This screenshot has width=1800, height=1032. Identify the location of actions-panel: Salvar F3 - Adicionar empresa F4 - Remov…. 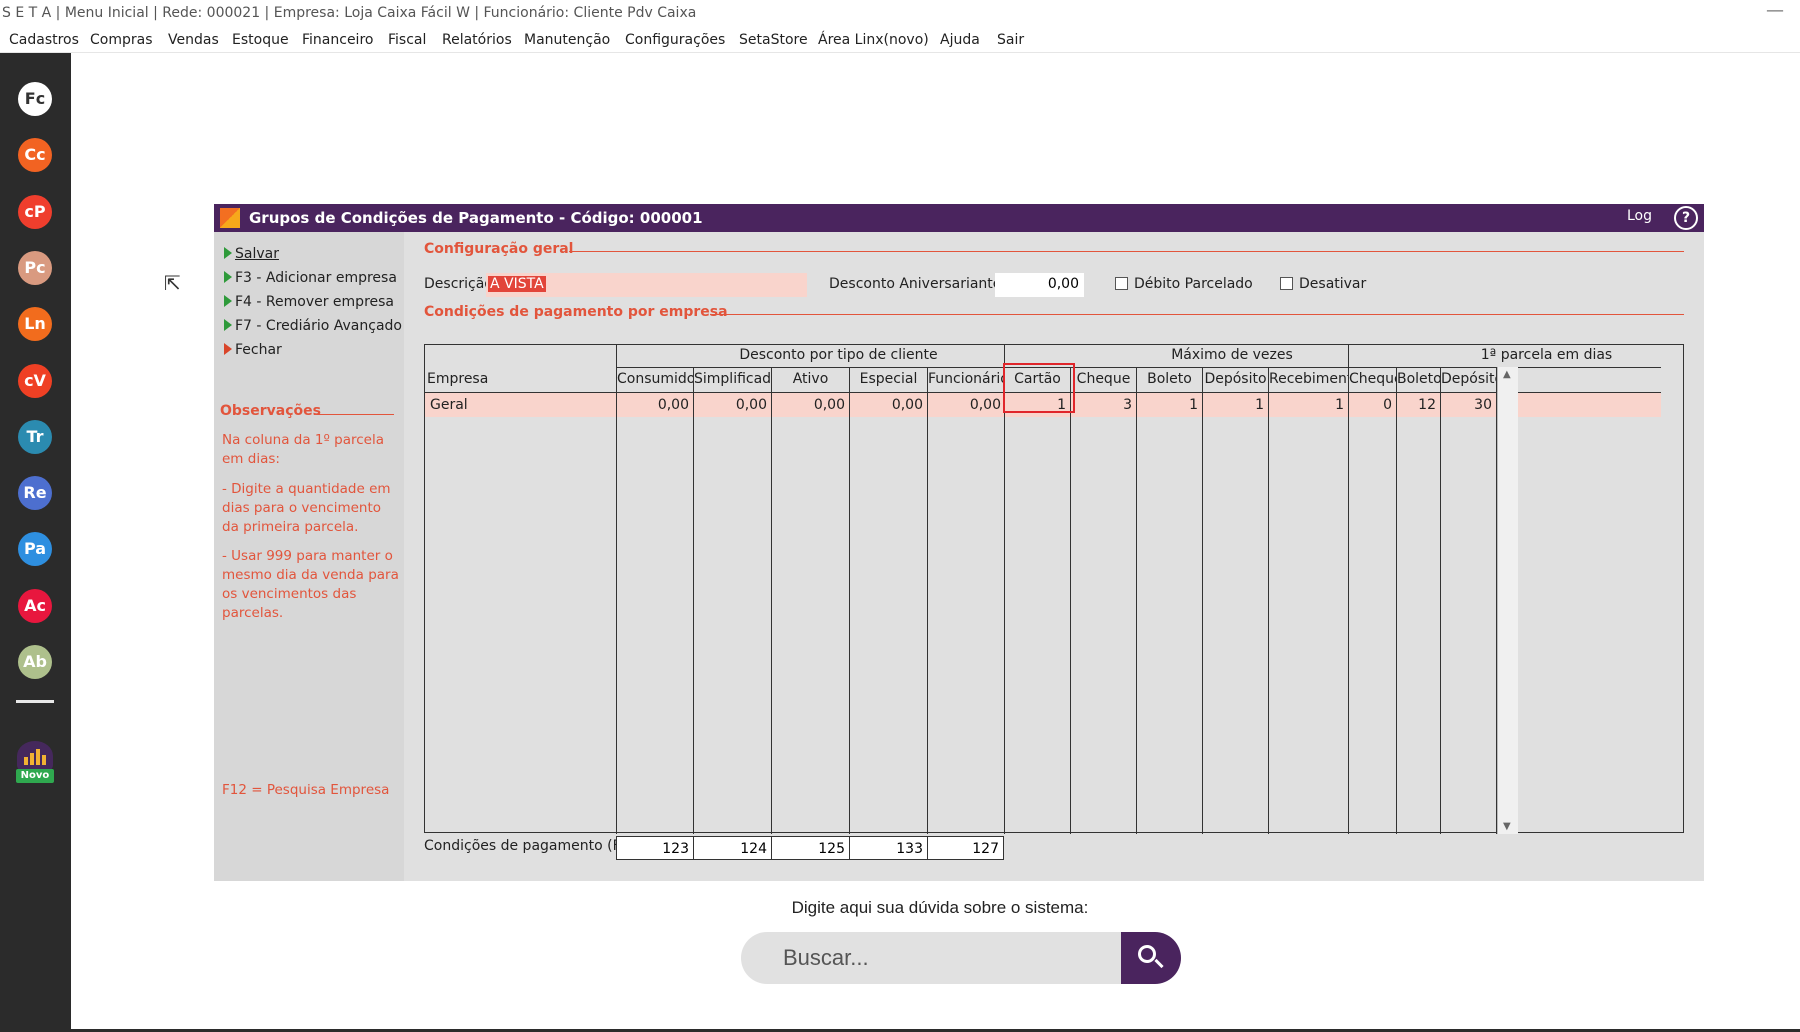
(309, 556).